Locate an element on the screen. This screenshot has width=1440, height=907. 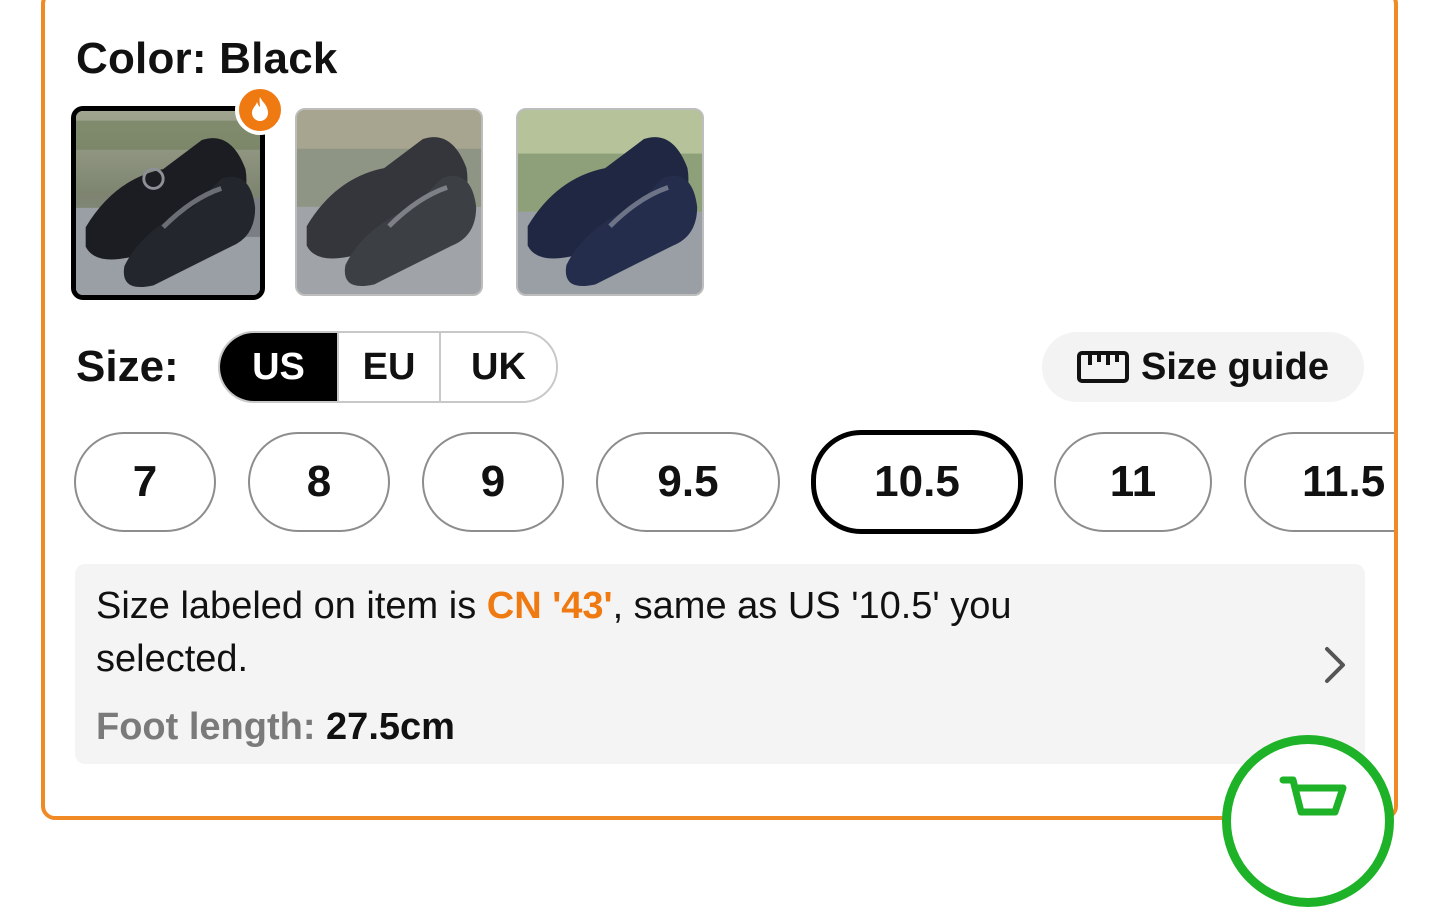
shoe-image-black is located at coordinates (168, 203).